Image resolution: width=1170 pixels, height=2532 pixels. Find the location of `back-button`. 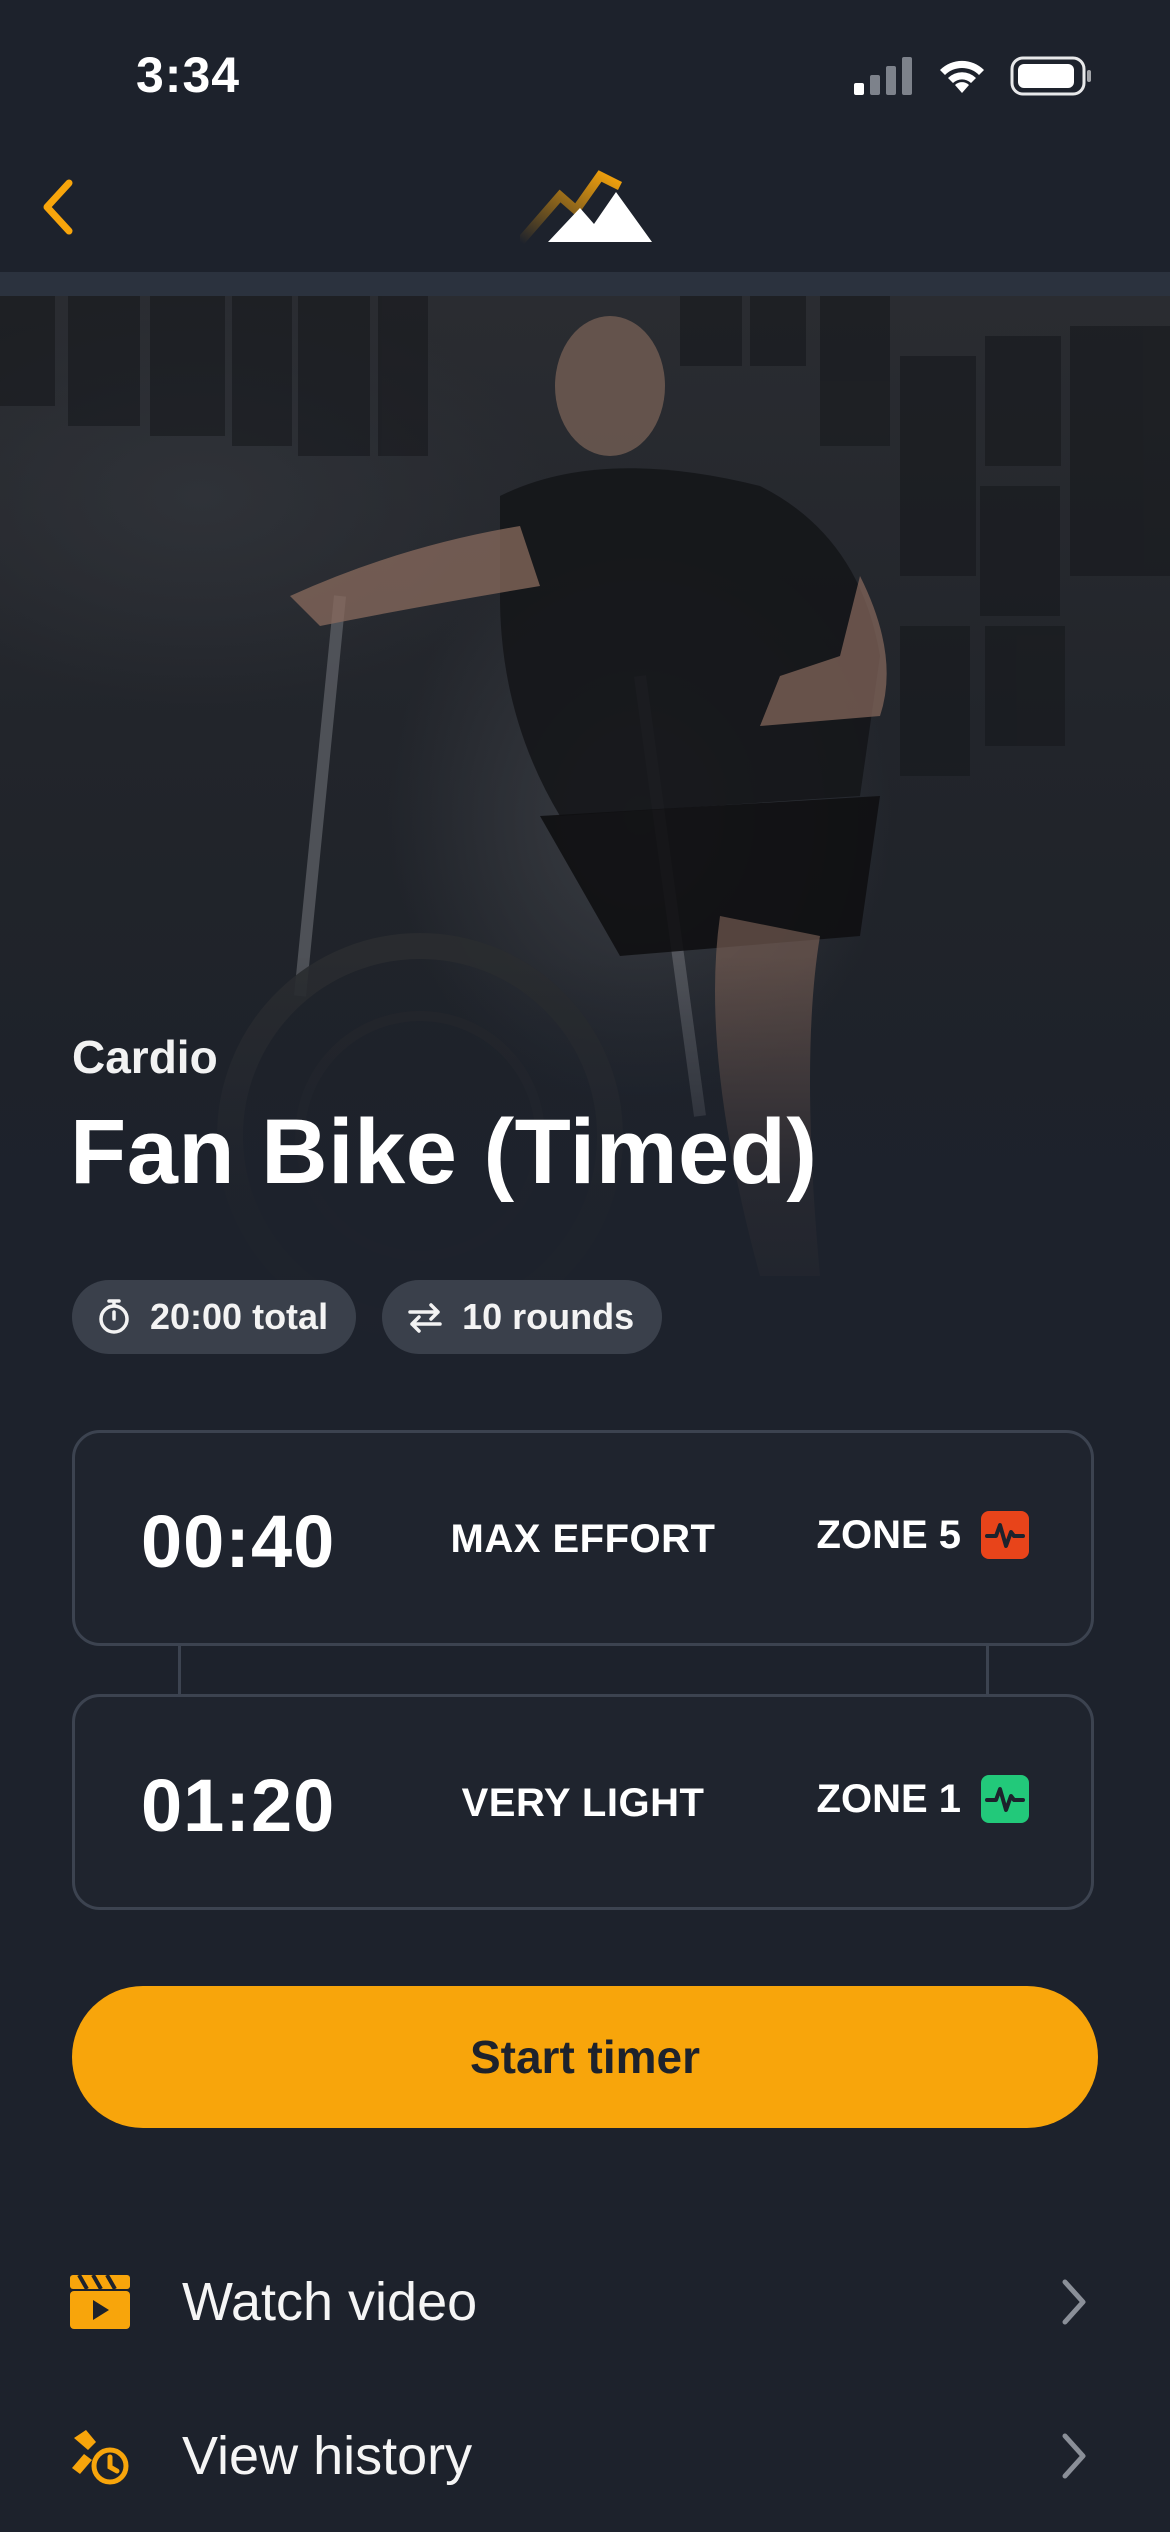

back-button is located at coordinates (57, 207).